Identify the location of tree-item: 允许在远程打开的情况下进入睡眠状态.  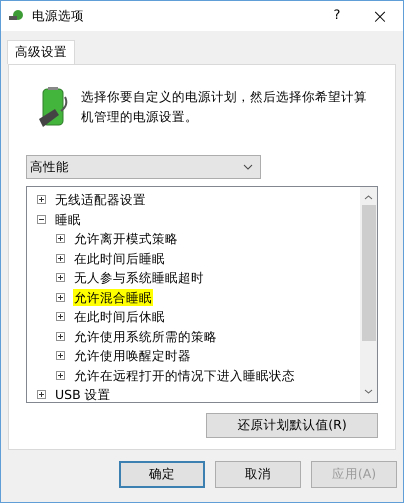
(184, 375).